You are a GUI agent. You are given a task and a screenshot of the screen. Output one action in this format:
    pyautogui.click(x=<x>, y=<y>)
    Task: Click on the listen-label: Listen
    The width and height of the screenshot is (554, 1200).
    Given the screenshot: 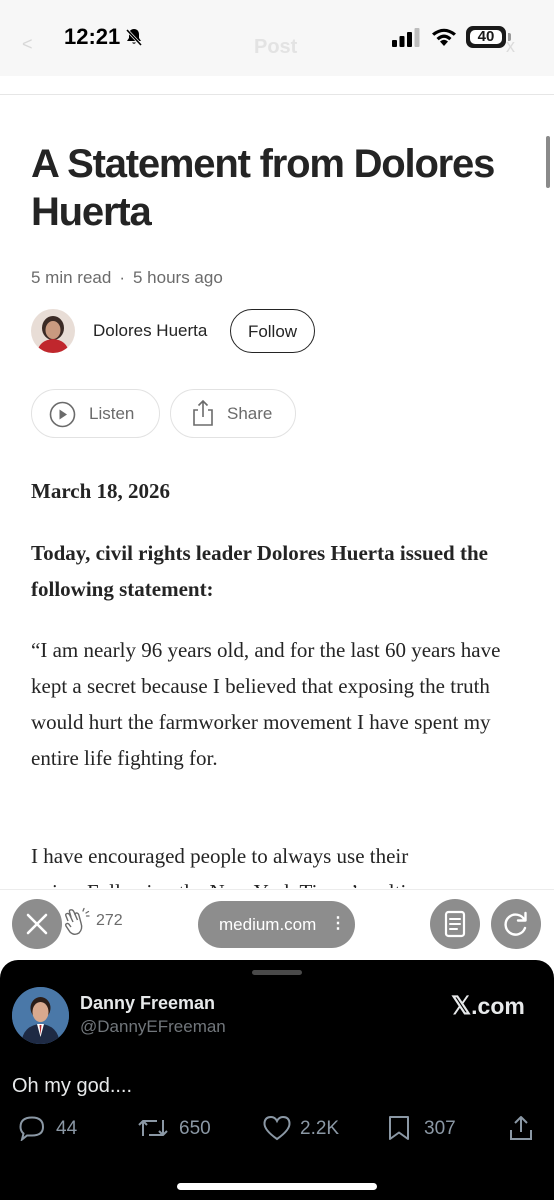 What is the action you would take?
    pyautogui.click(x=112, y=413)
    